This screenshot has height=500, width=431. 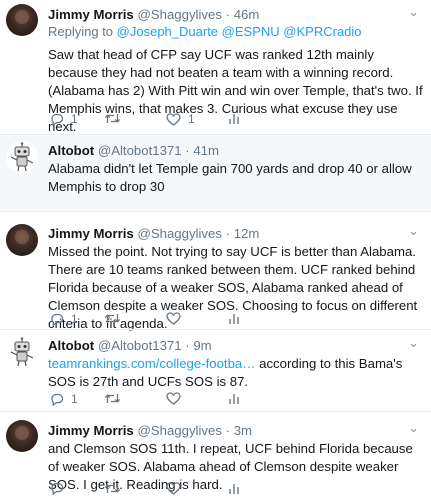 I want to click on timestamp: 9m, so click(x=202, y=345).